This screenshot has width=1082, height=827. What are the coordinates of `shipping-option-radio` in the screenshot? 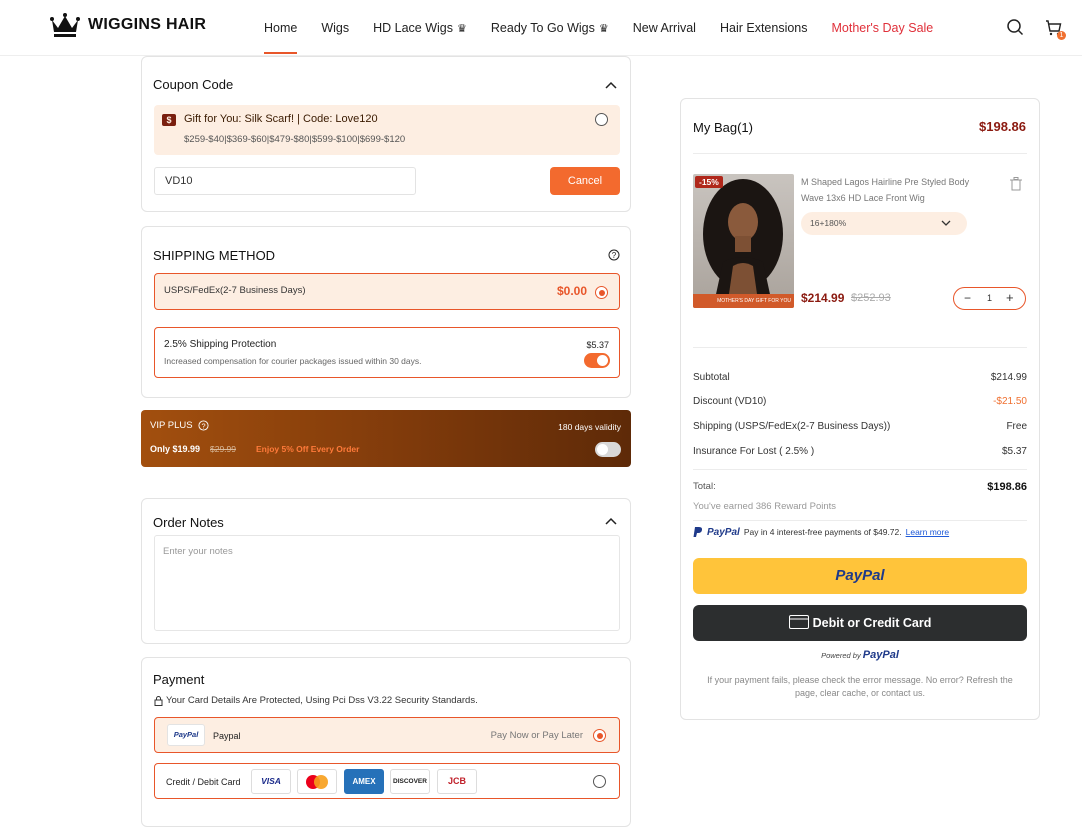 It's located at (601, 292).